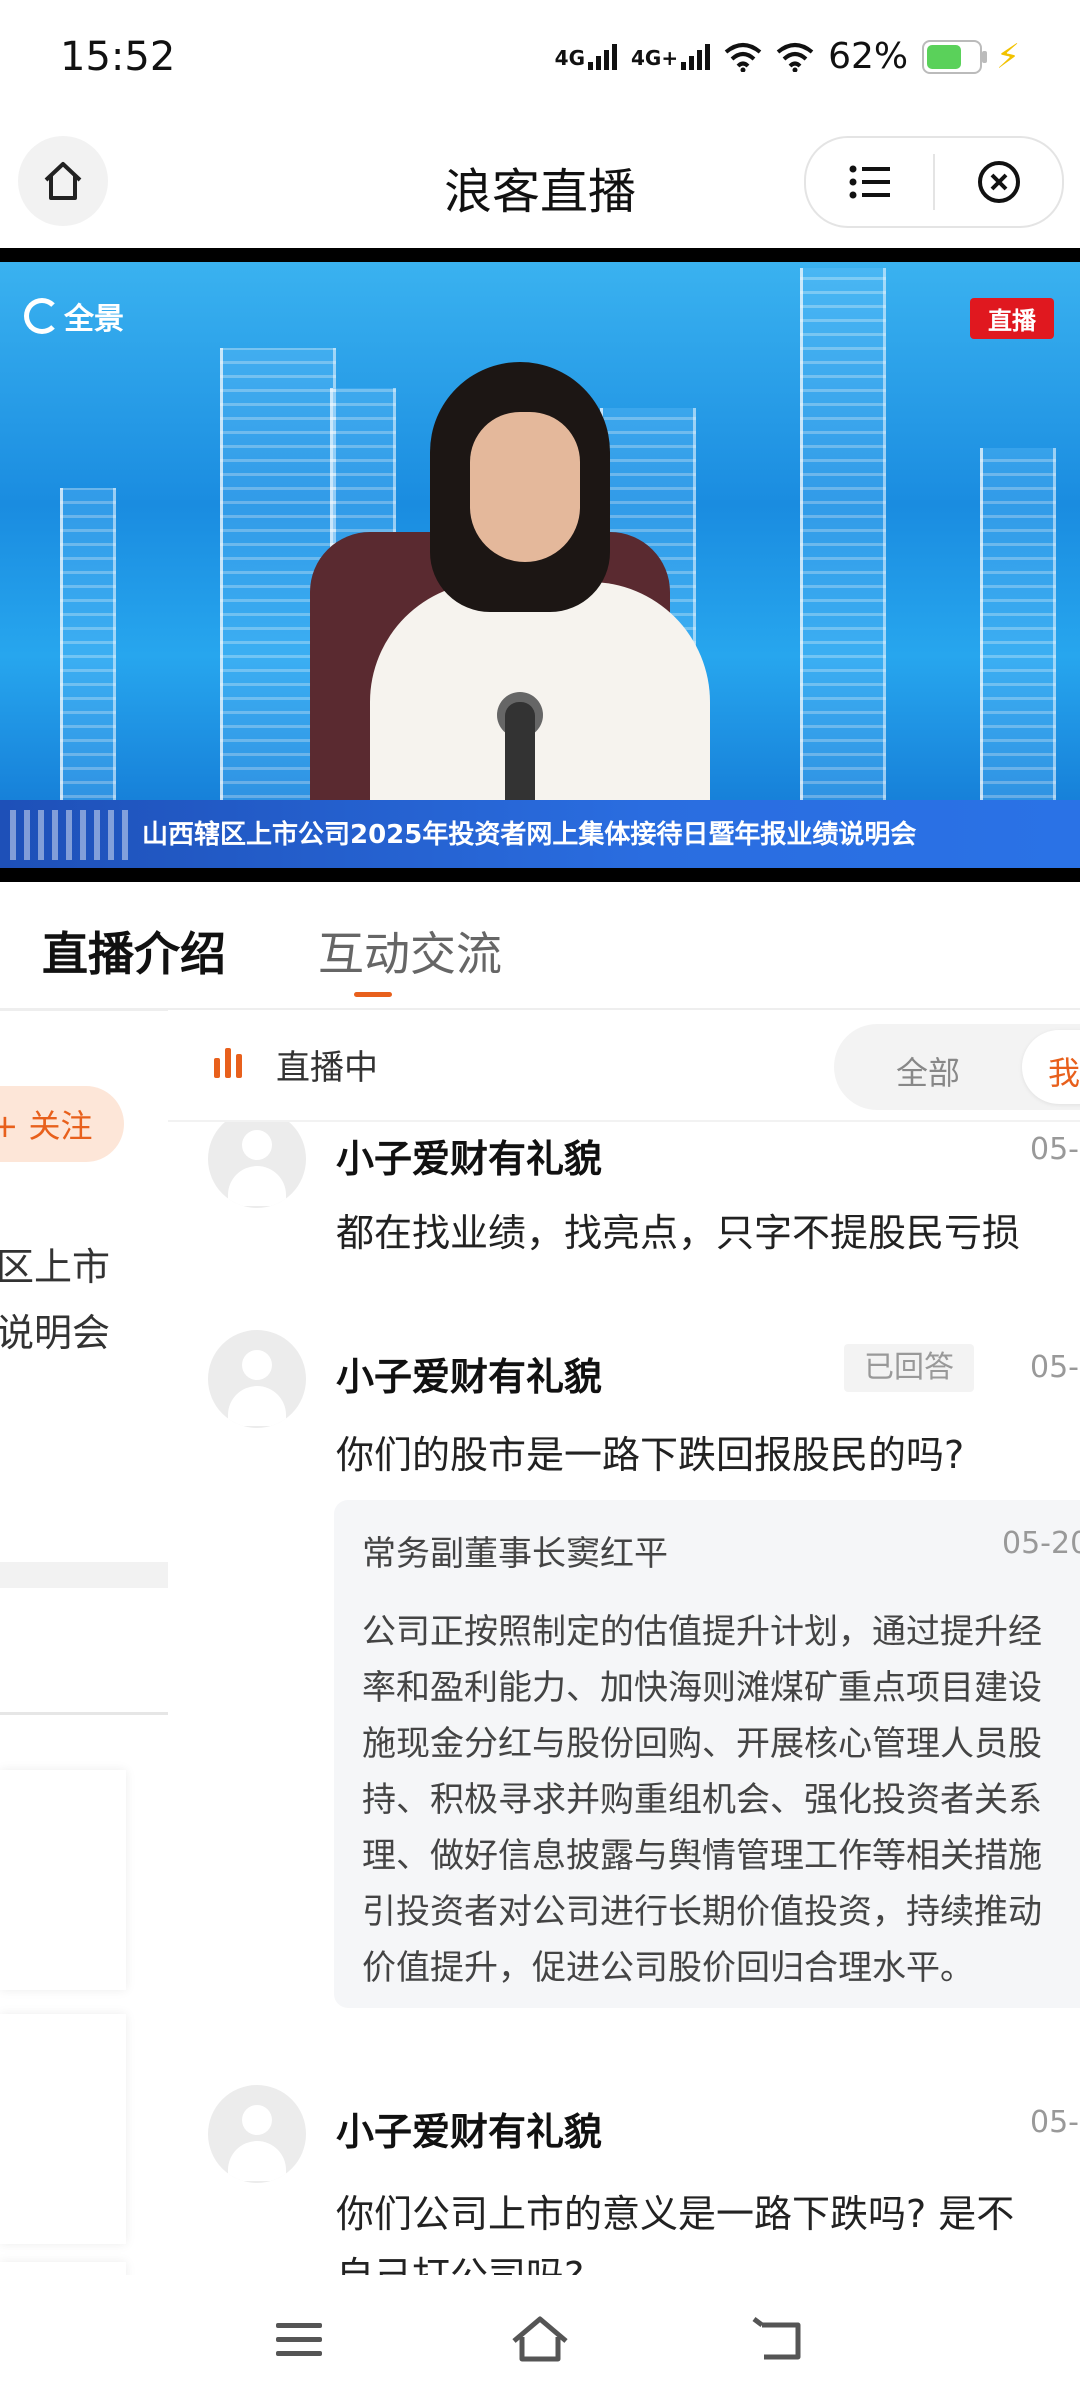 The image size is (1080, 2400). Describe the element at coordinates (955, 56) in the screenshot. I see `battery-icon` at that location.